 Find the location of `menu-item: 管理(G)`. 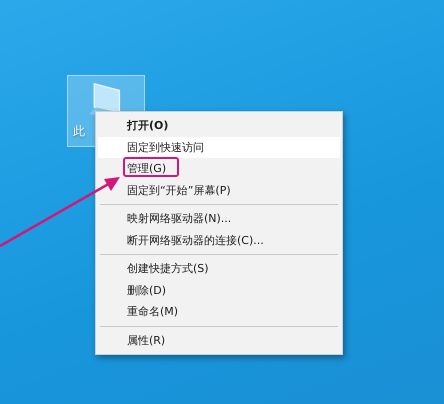

menu-item: 管理(G) is located at coordinates (219, 169).